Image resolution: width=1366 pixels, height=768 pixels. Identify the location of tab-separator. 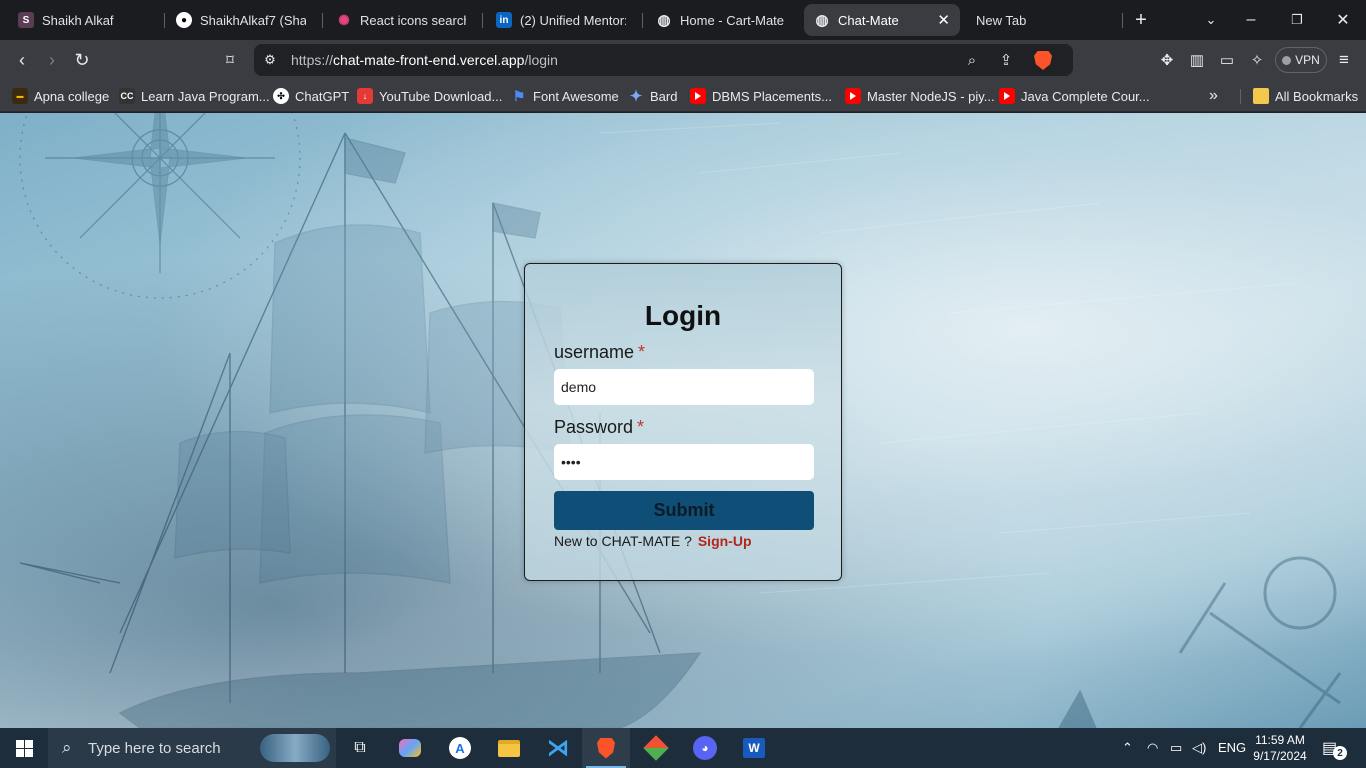
(164, 20).